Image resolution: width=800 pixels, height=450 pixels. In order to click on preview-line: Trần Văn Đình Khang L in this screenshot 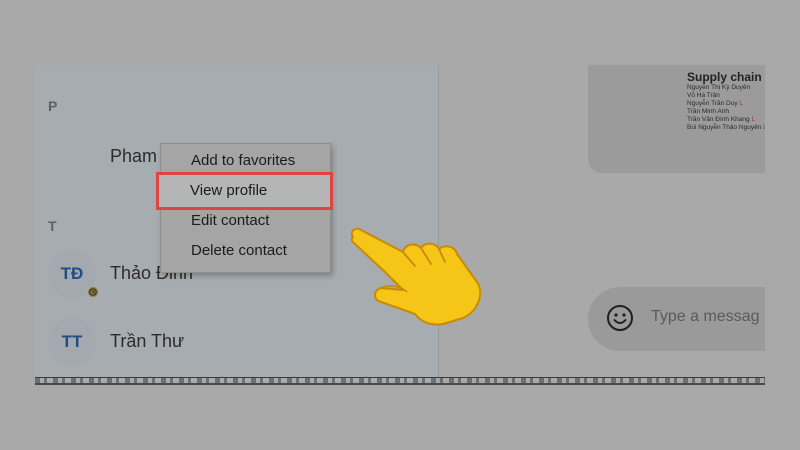, I will do `click(721, 120)`.